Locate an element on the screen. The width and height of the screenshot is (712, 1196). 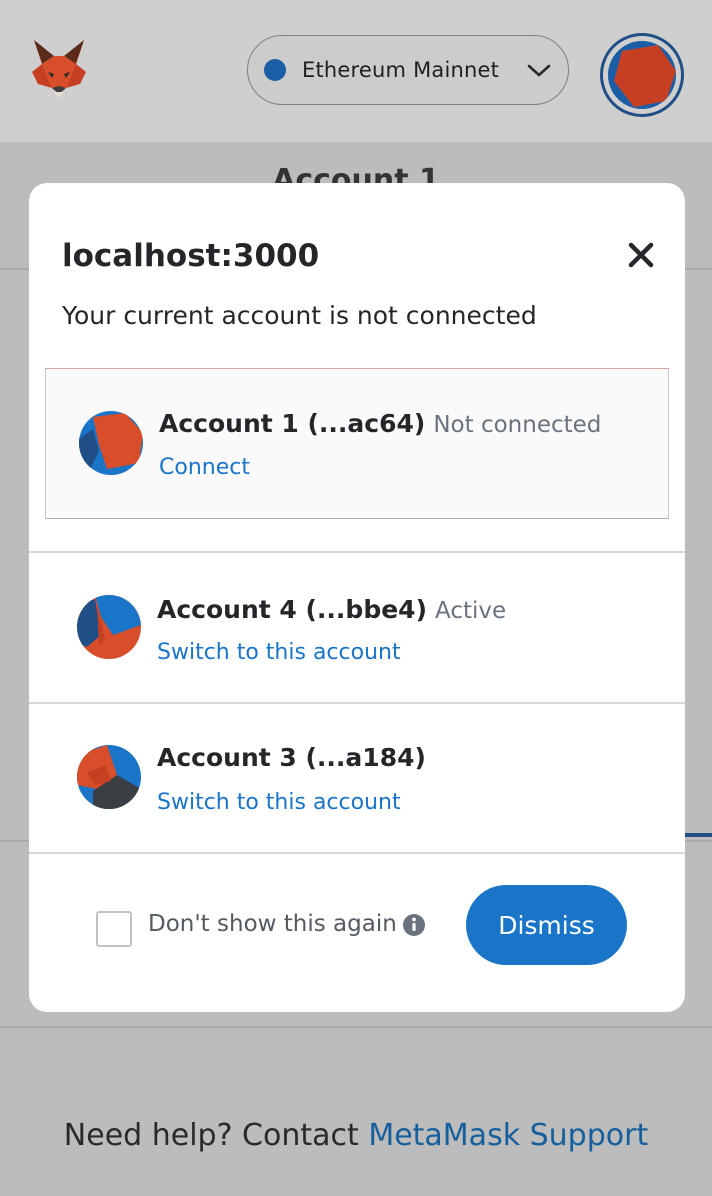
network-selector: Ethereum Mainnet is located at coordinates (408, 70).